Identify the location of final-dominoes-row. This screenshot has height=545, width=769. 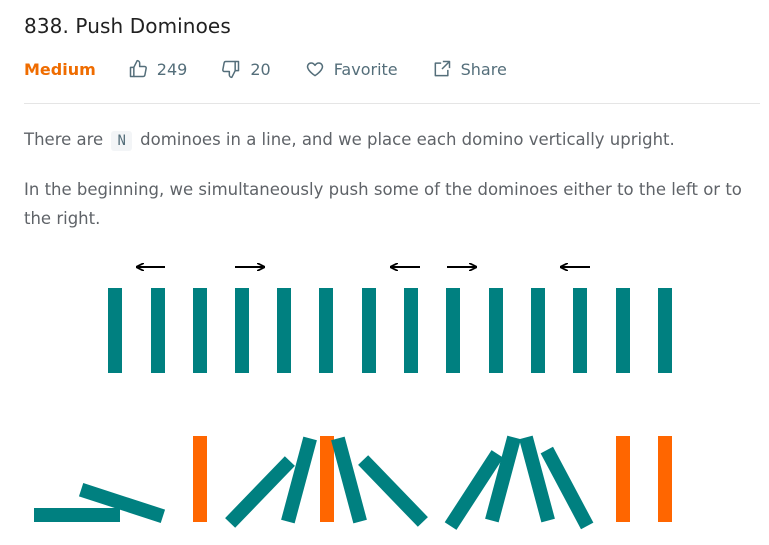
(353, 482).